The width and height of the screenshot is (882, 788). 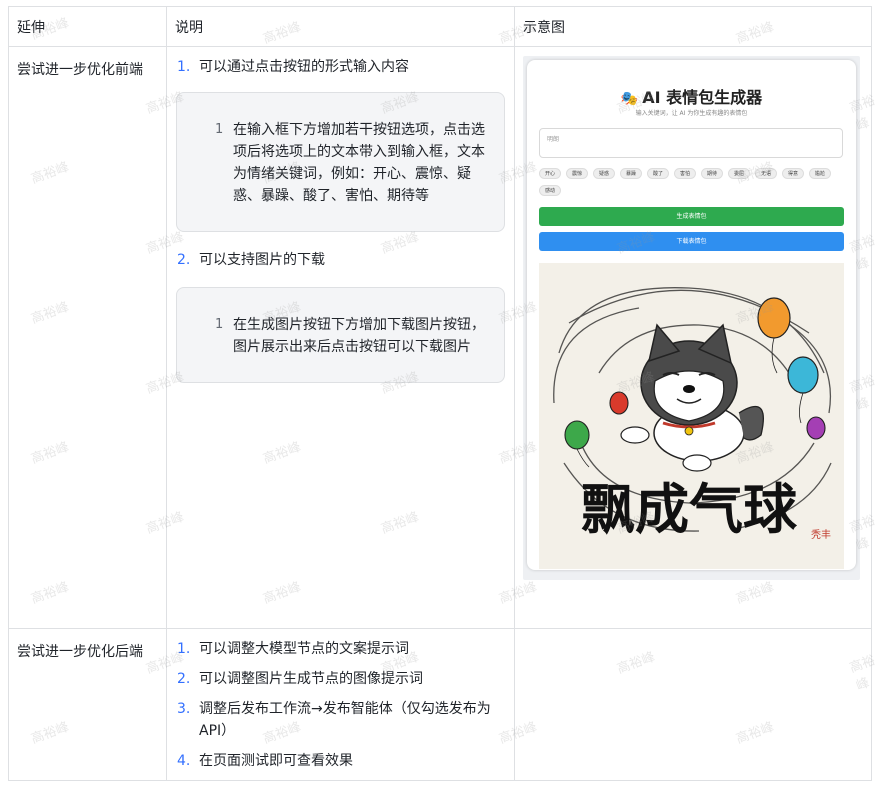 What do you see at coordinates (631, 173) in the screenshot?
I see `emotion-chip: 暴躁` at bounding box center [631, 173].